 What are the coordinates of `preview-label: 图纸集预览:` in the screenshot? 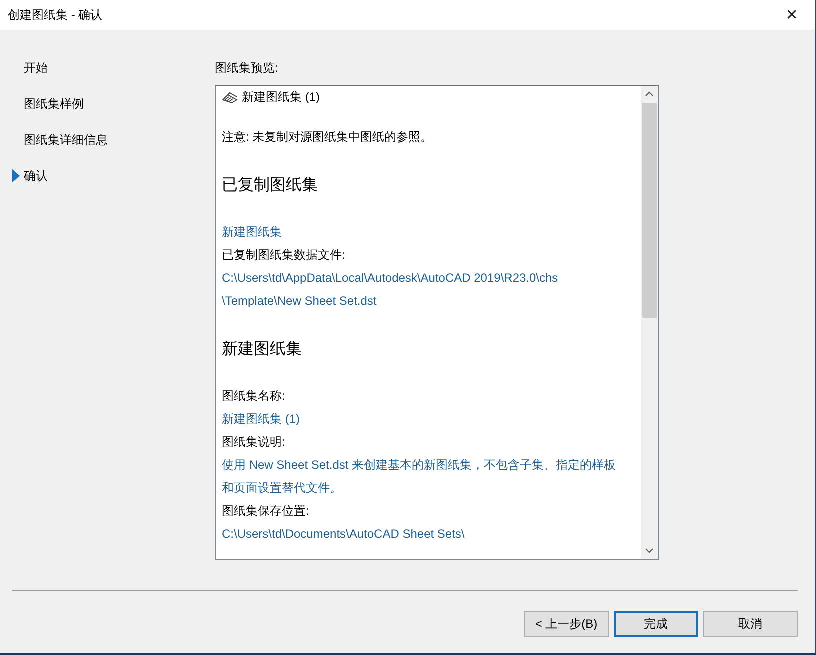 It's located at (247, 68).